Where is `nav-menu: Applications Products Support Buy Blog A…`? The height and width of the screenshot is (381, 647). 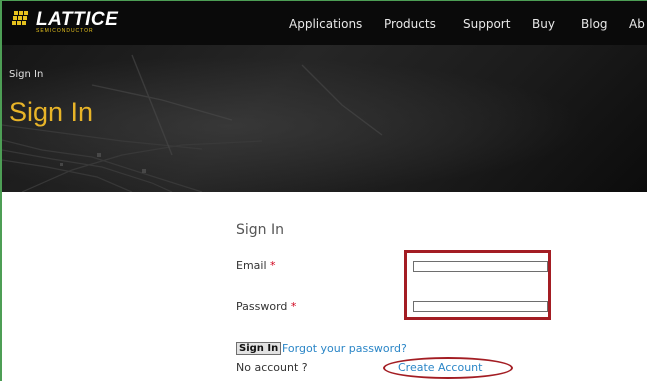 nav-menu: Applications Products Support Buy Blog A… is located at coordinates (324, 24).